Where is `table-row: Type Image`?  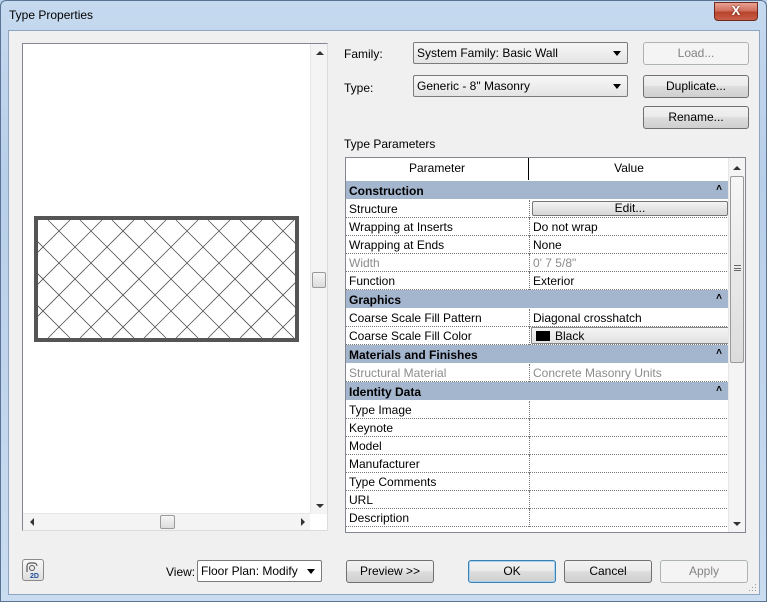 table-row: Type Image is located at coordinates (537, 410).